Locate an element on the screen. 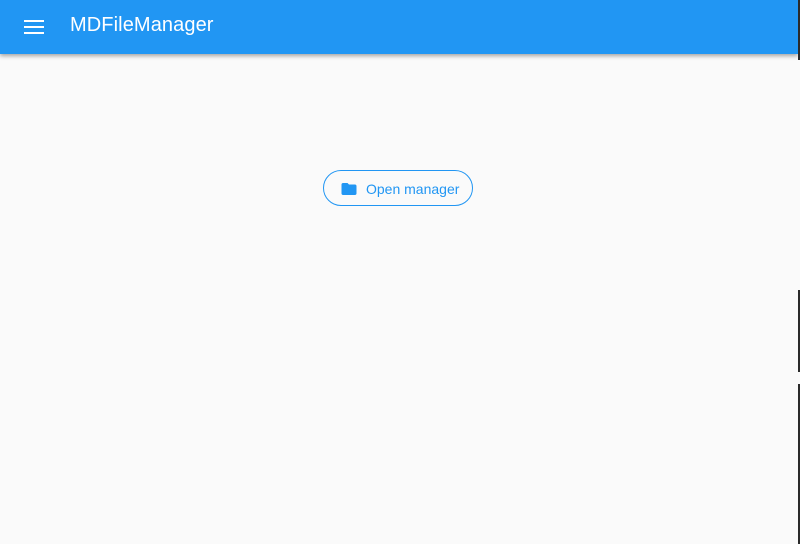 The image size is (800, 544). top-app-bar: MDFileManager is located at coordinates (399, 27).